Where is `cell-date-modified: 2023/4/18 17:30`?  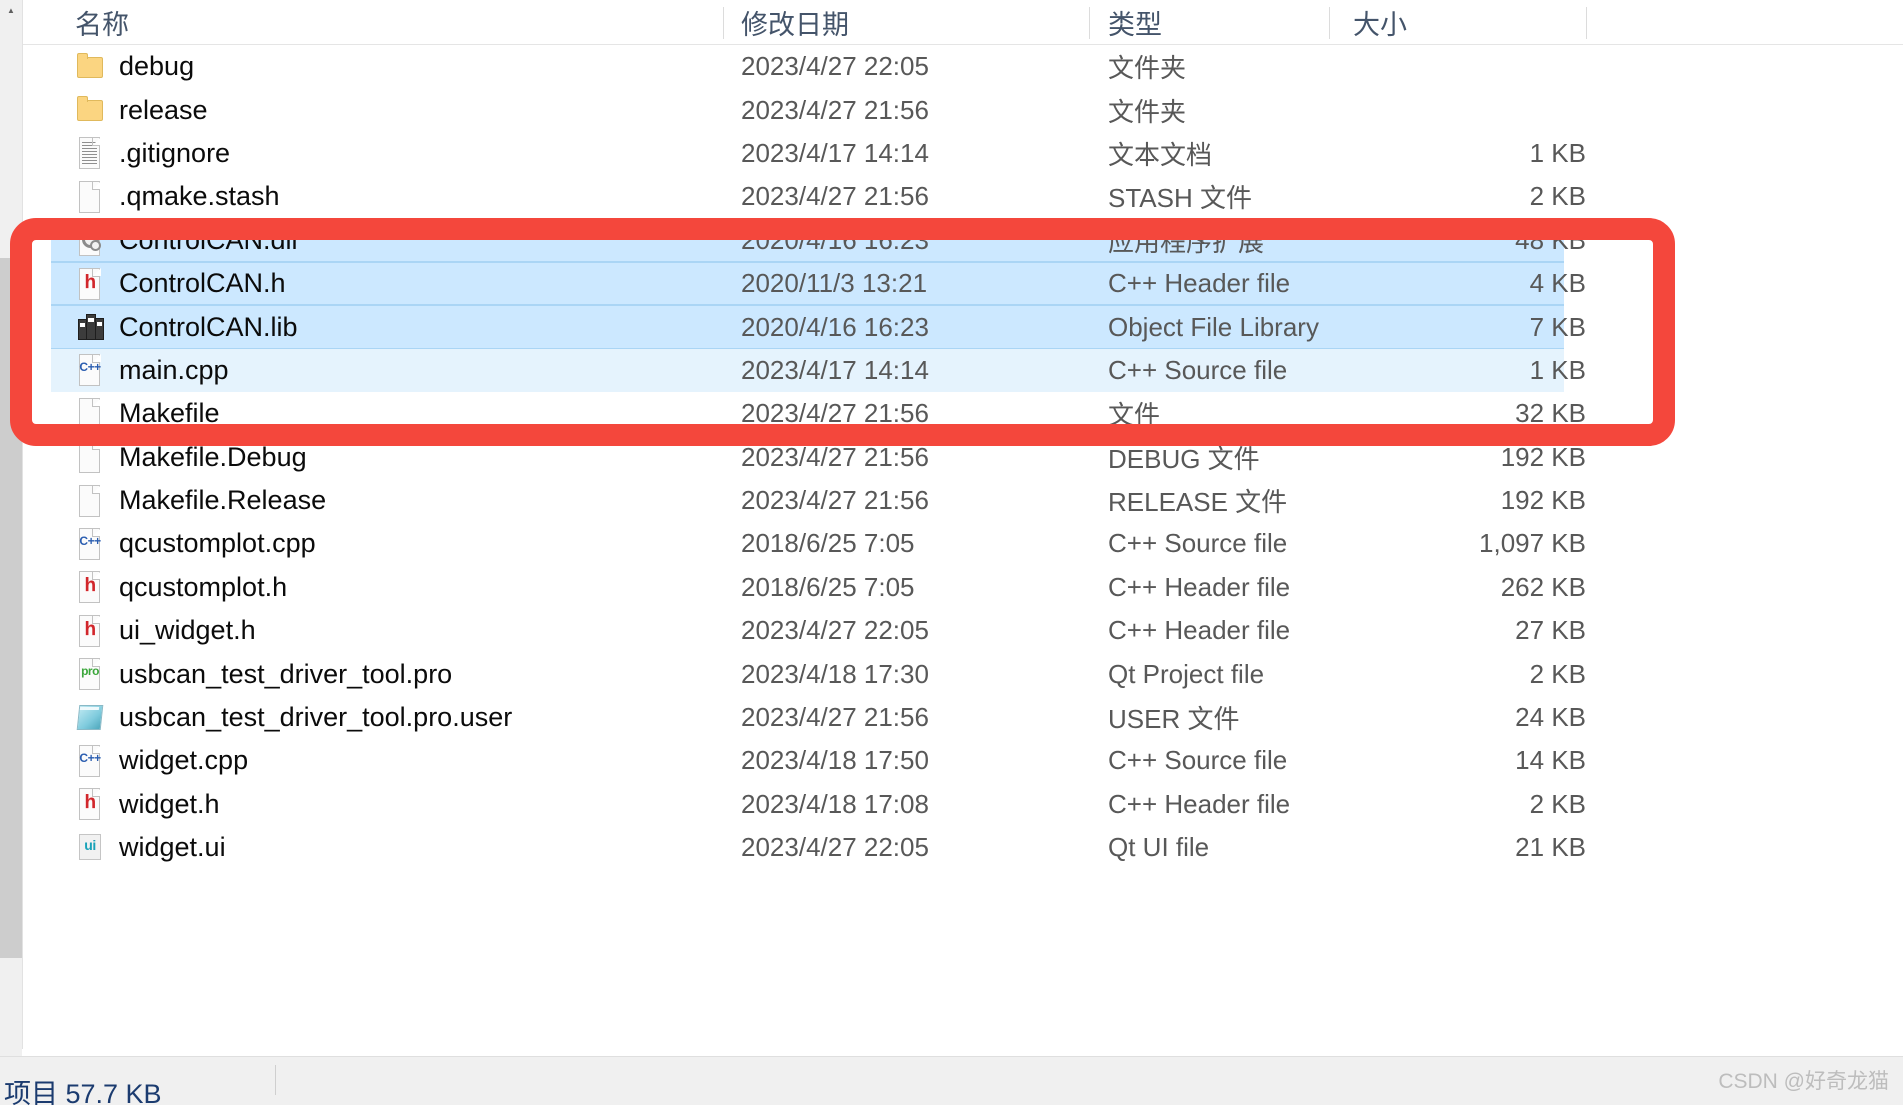 cell-date-modified: 2023/4/18 17:30 is located at coordinates (835, 673).